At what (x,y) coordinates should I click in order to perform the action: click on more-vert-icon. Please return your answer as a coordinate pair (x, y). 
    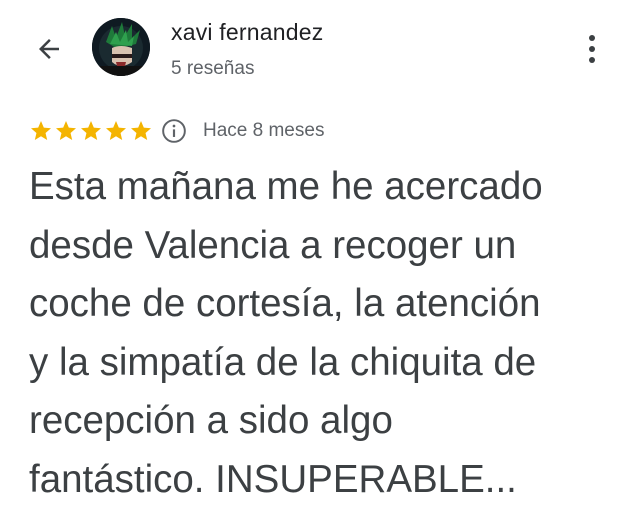
    Looking at the image, I should click on (592, 38).